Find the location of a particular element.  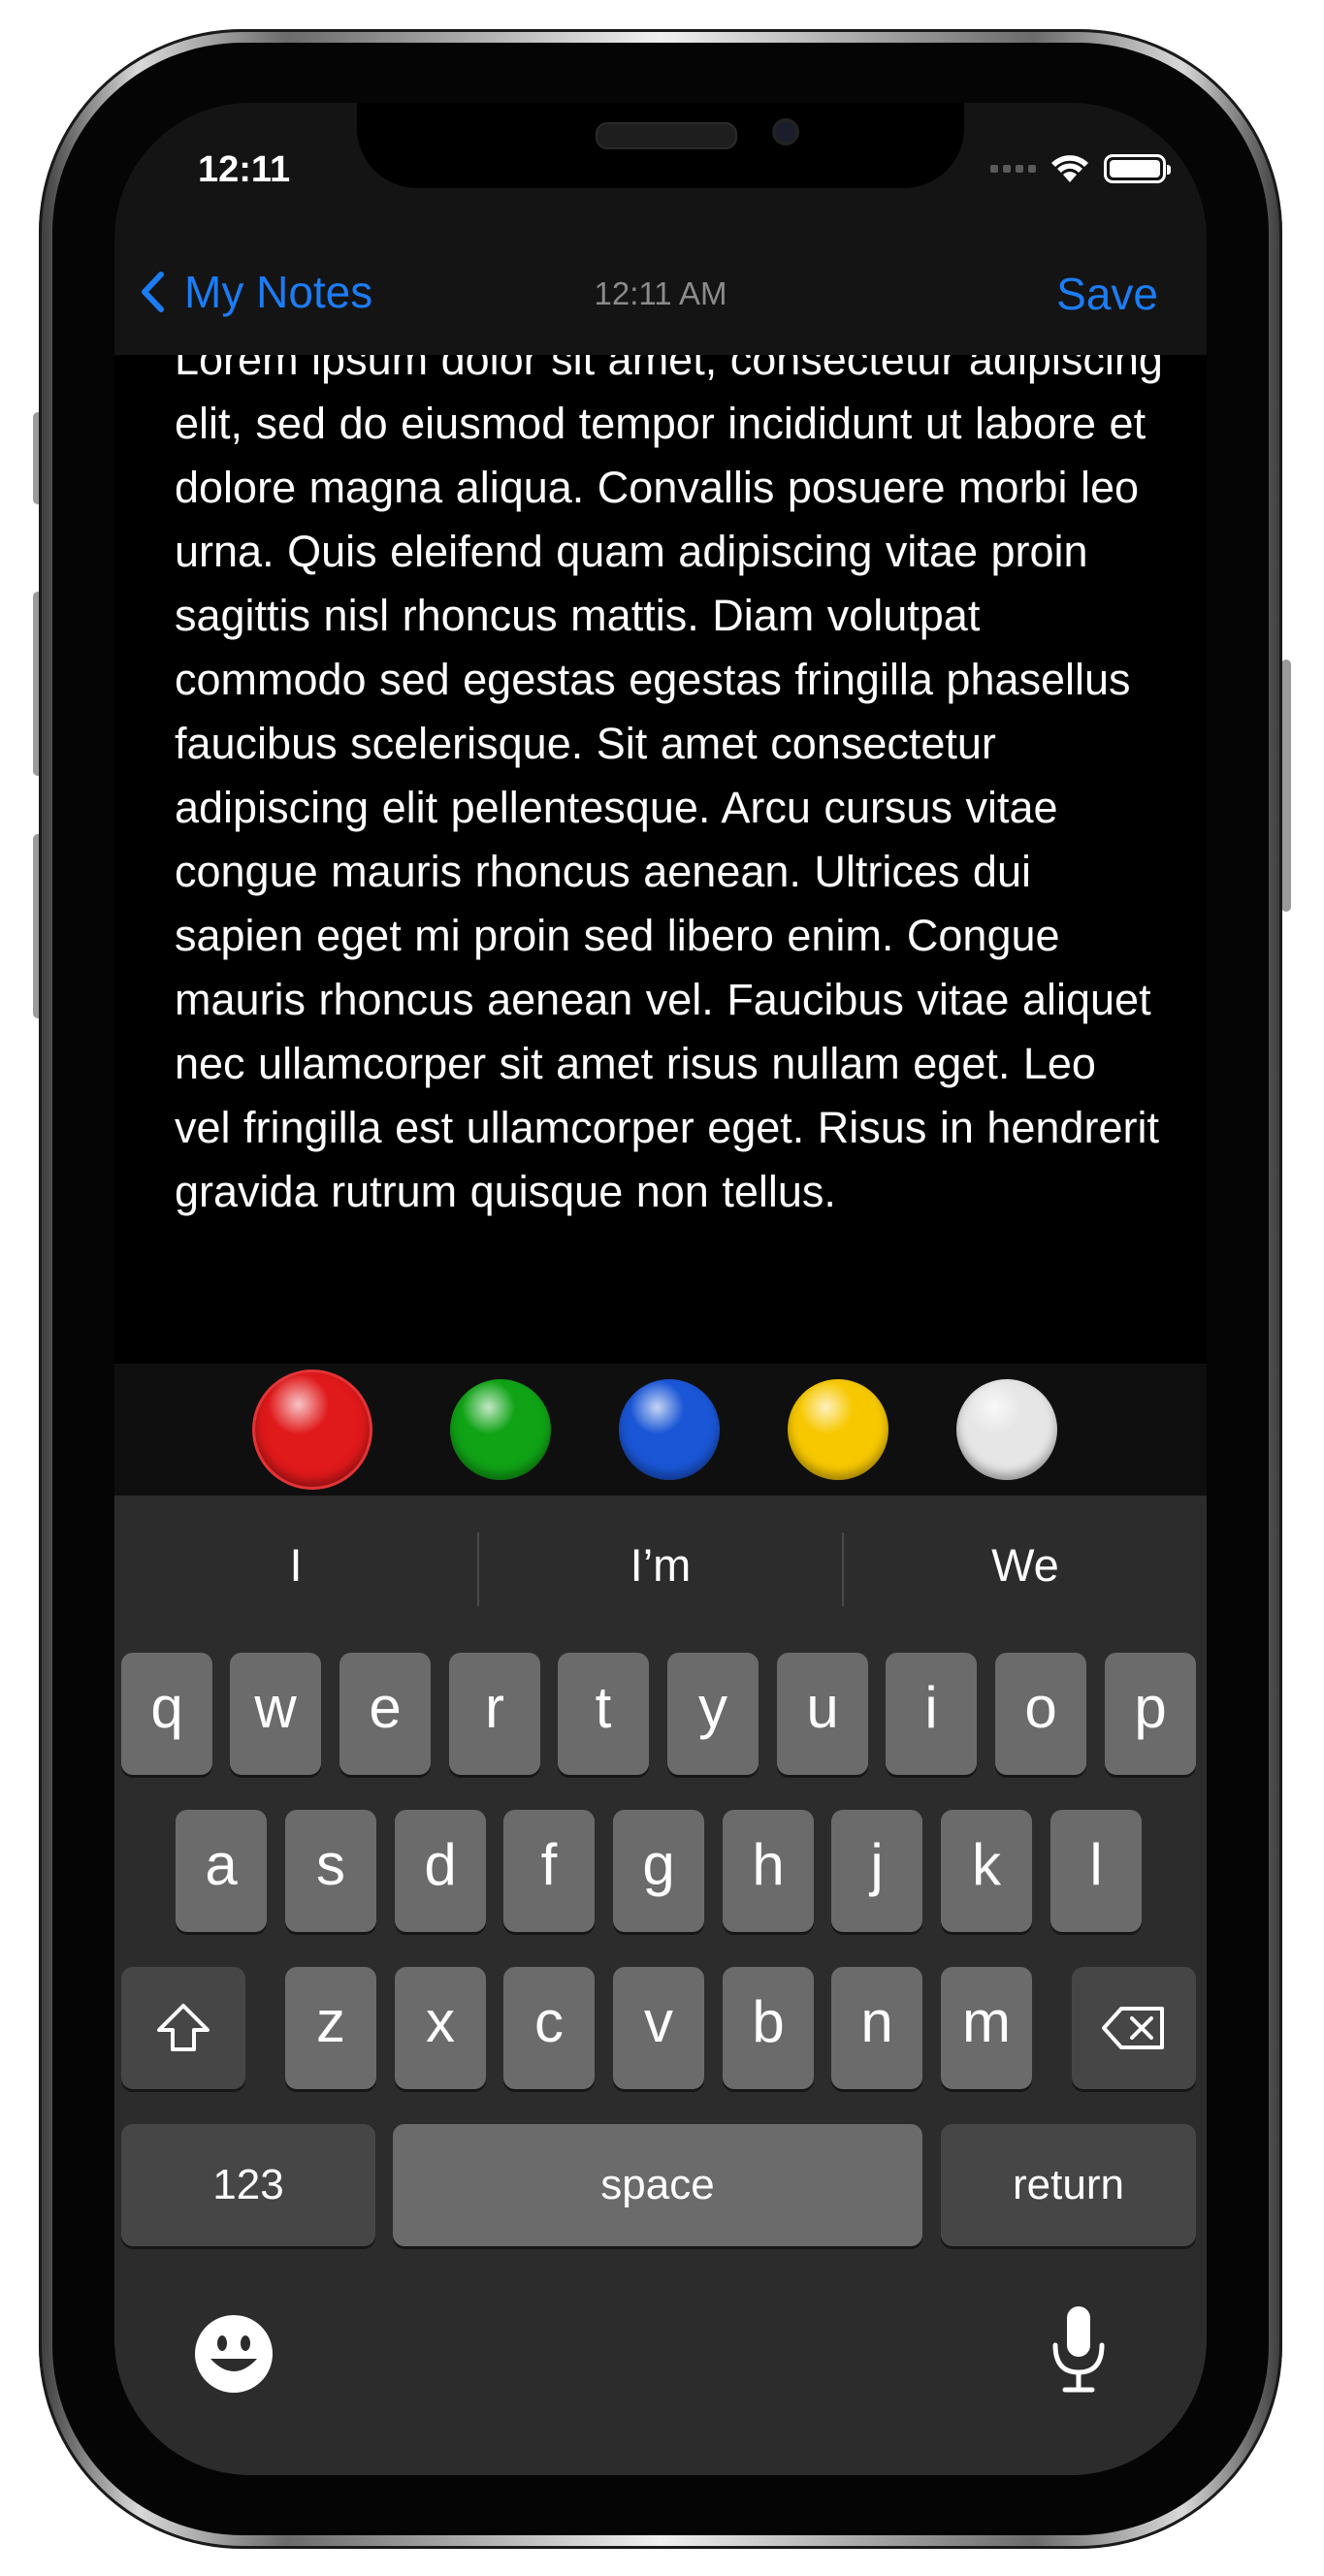

speaker is located at coordinates (666, 135).